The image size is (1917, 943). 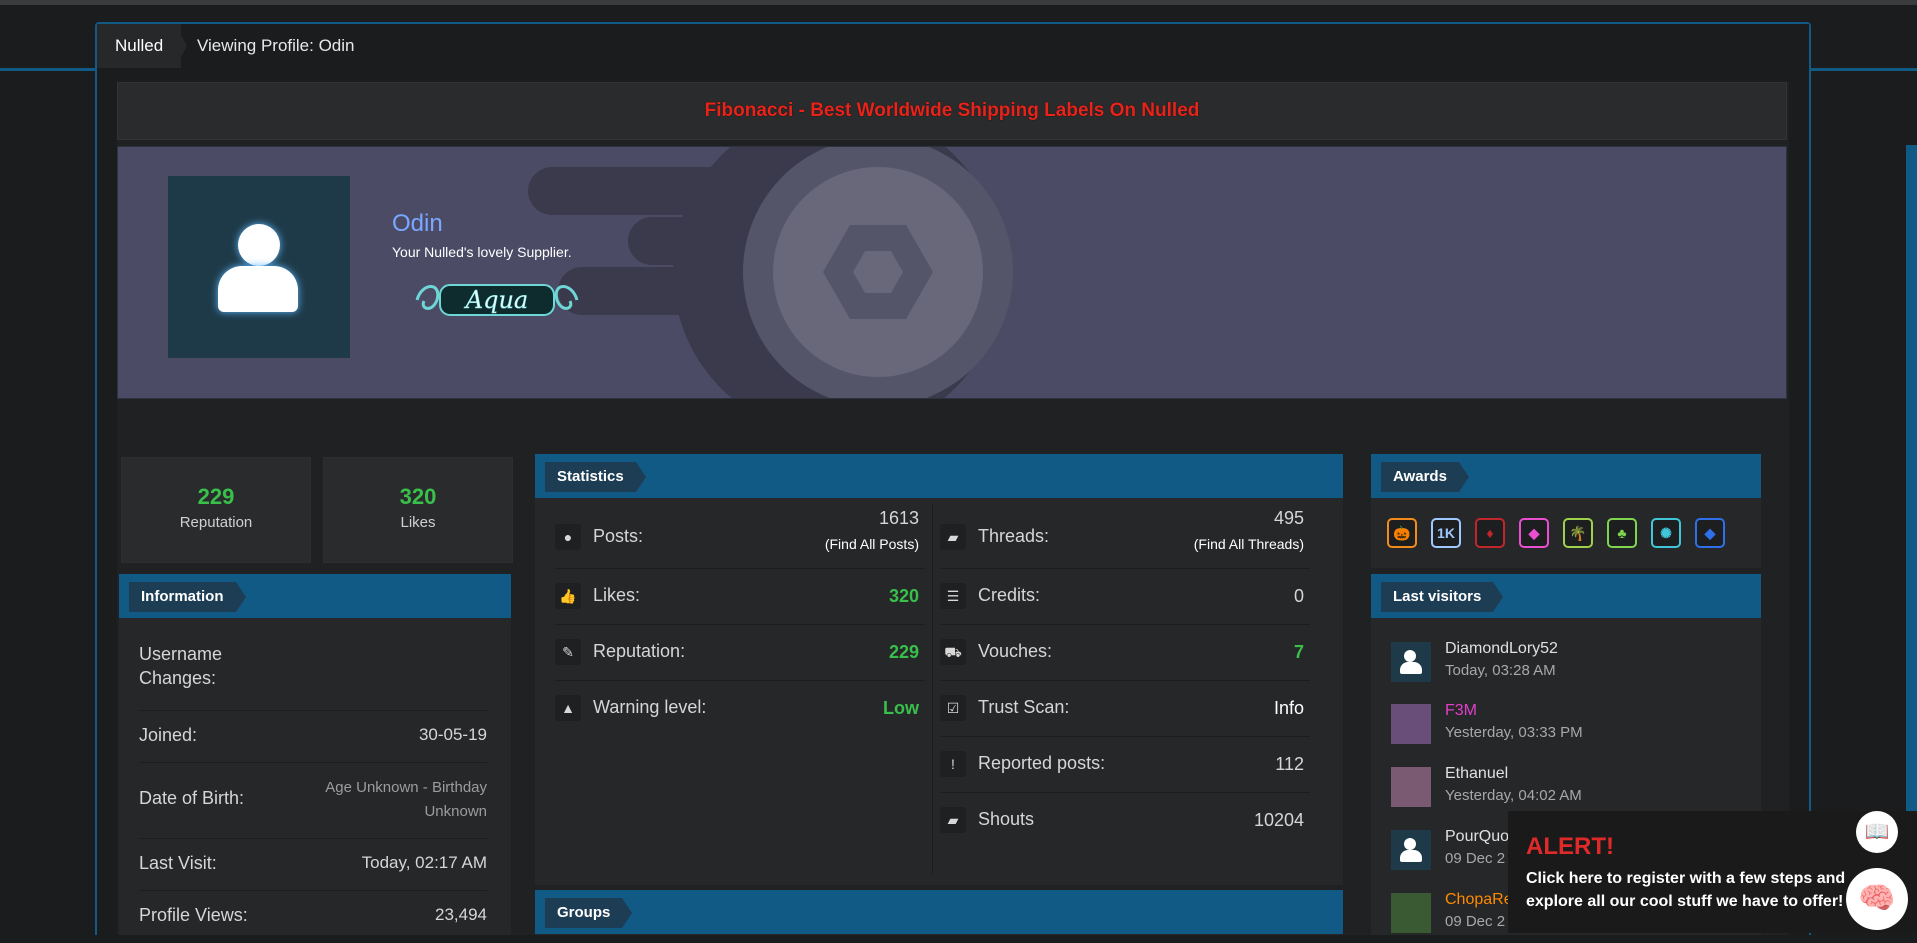 I want to click on reputation-summary-label: Reputation, so click(x=216, y=522).